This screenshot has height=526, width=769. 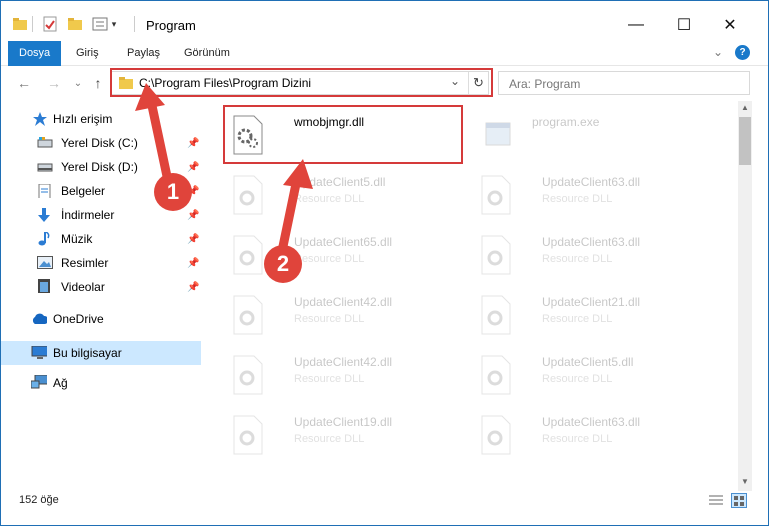 What do you see at coordinates (283, 264) in the screenshot?
I see `step-badge-2: 2` at bounding box center [283, 264].